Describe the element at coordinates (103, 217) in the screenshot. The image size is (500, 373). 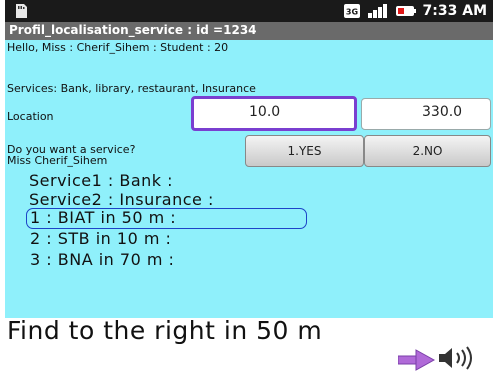
I see `result-item-1: 1 : BIAT in 50 m :` at that location.